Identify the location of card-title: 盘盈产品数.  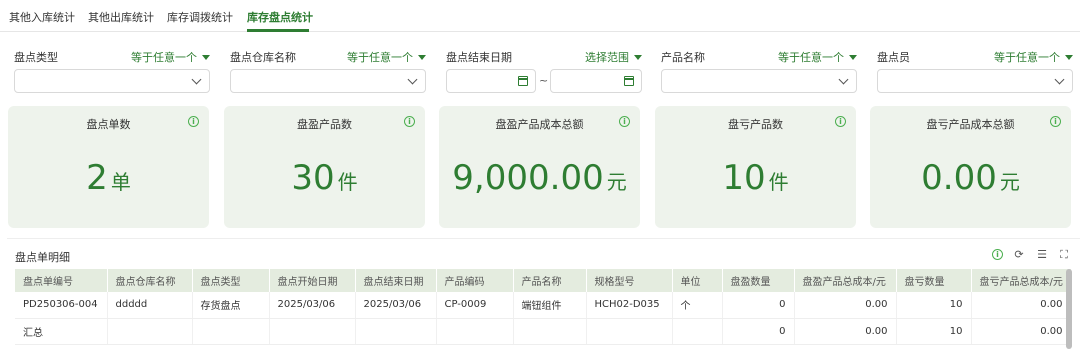
(324, 124).